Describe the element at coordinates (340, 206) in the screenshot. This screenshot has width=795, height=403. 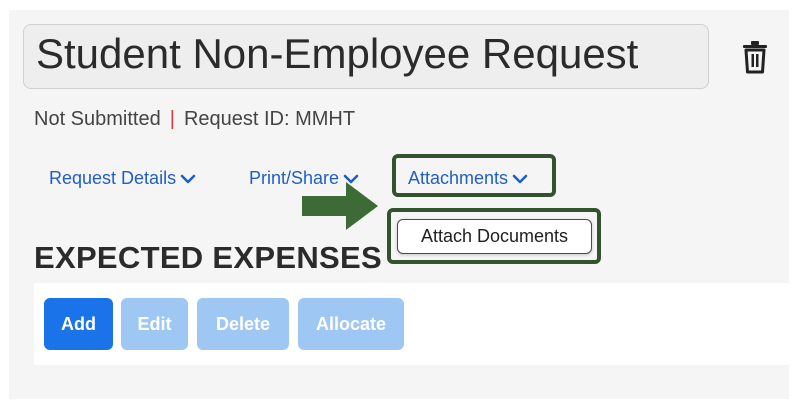
I see `arrow-right-icon` at that location.